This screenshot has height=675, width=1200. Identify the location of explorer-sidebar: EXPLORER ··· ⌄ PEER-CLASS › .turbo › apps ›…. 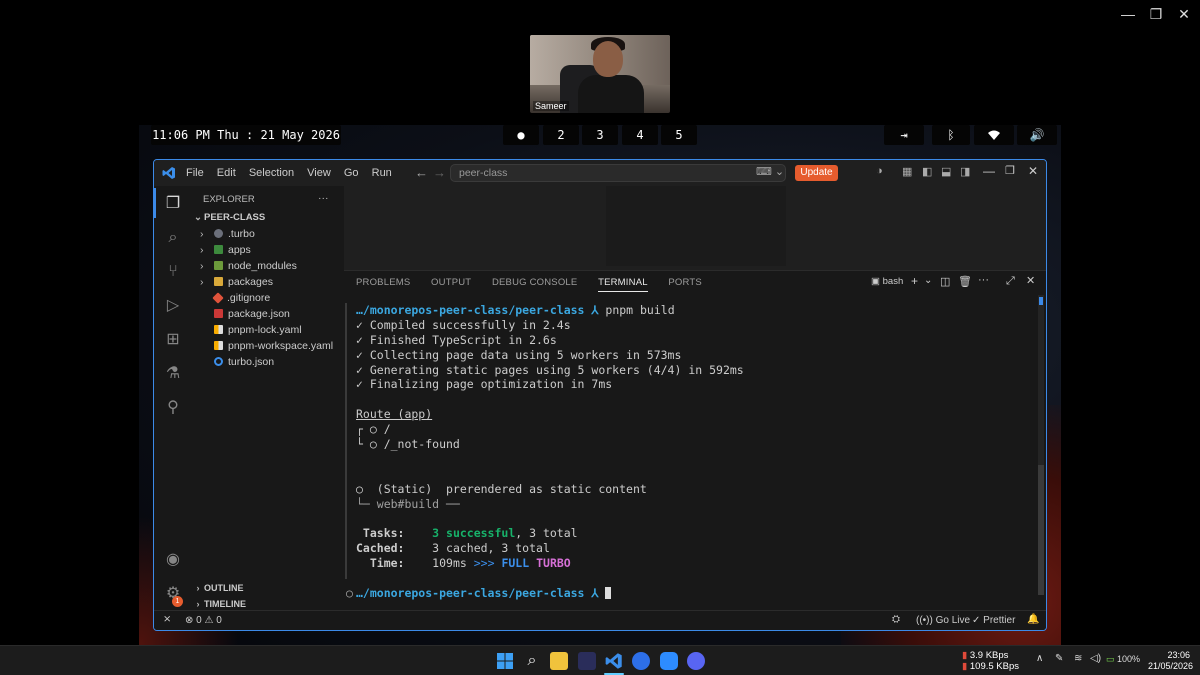
(268, 398).